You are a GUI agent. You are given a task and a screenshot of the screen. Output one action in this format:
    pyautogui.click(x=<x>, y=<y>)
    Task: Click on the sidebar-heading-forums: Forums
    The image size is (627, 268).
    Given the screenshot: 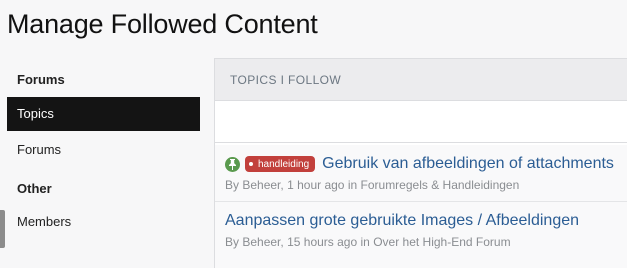 What is the action you would take?
    pyautogui.click(x=41, y=79)
    